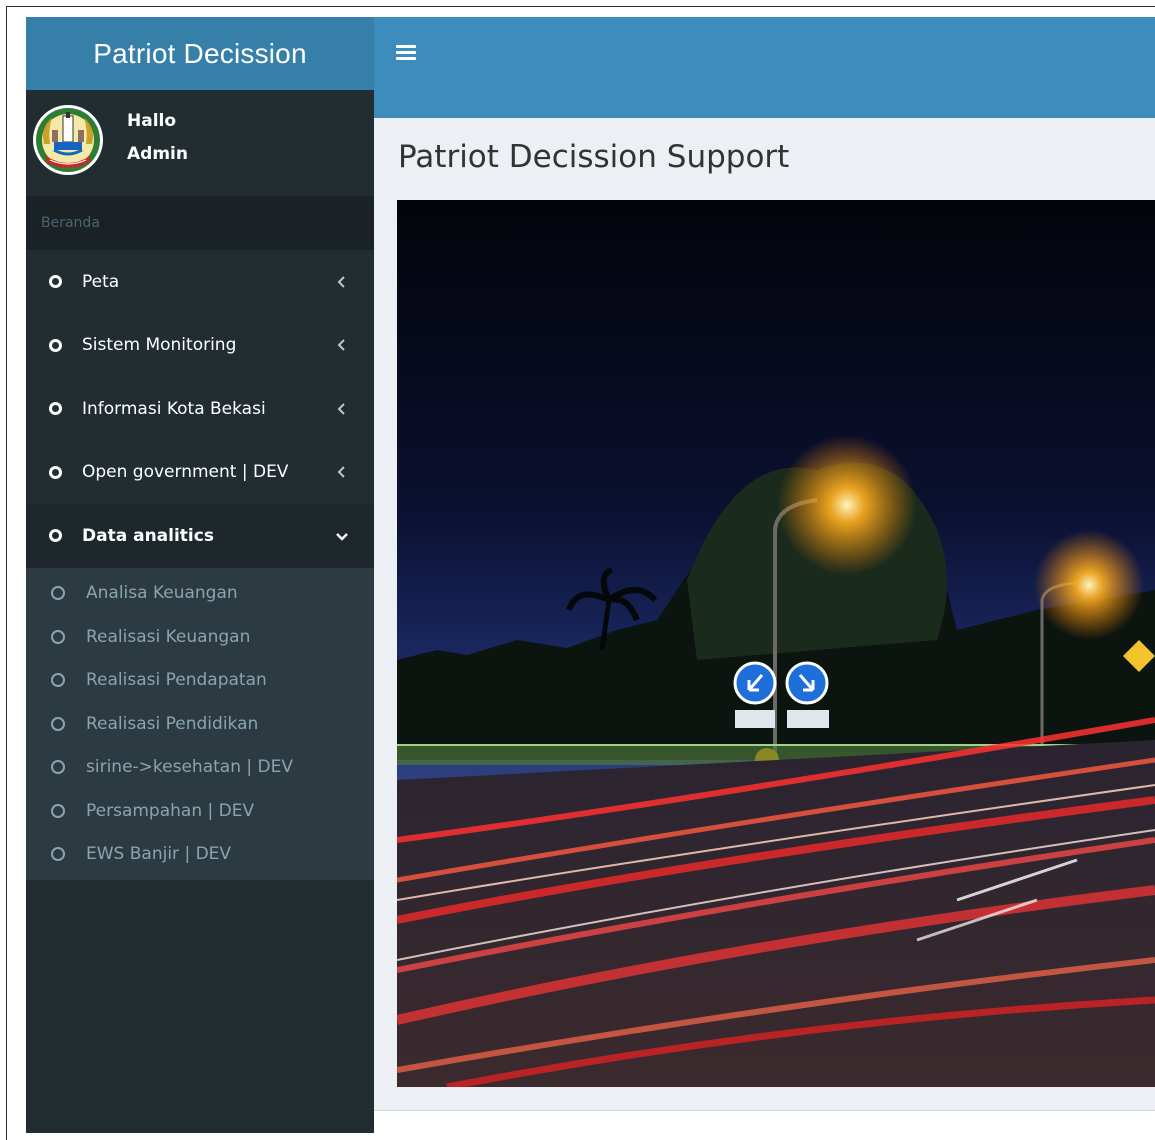 The width and height of the screenshot is (1155, 1140). Describe the element at coordinates (200, 282) in the screenshot. I see `sidebar-item-peta: Peta` at that location.